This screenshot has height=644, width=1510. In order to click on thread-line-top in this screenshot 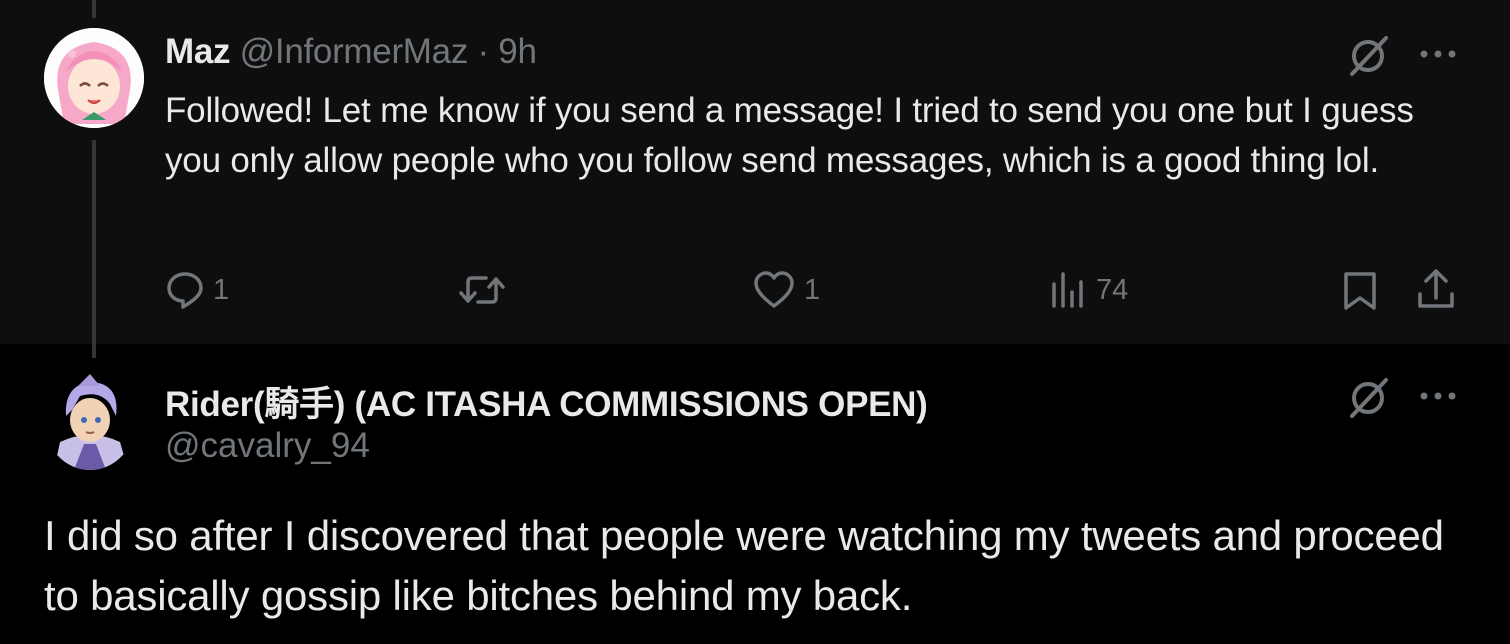, I will do `click(94, 9)`.